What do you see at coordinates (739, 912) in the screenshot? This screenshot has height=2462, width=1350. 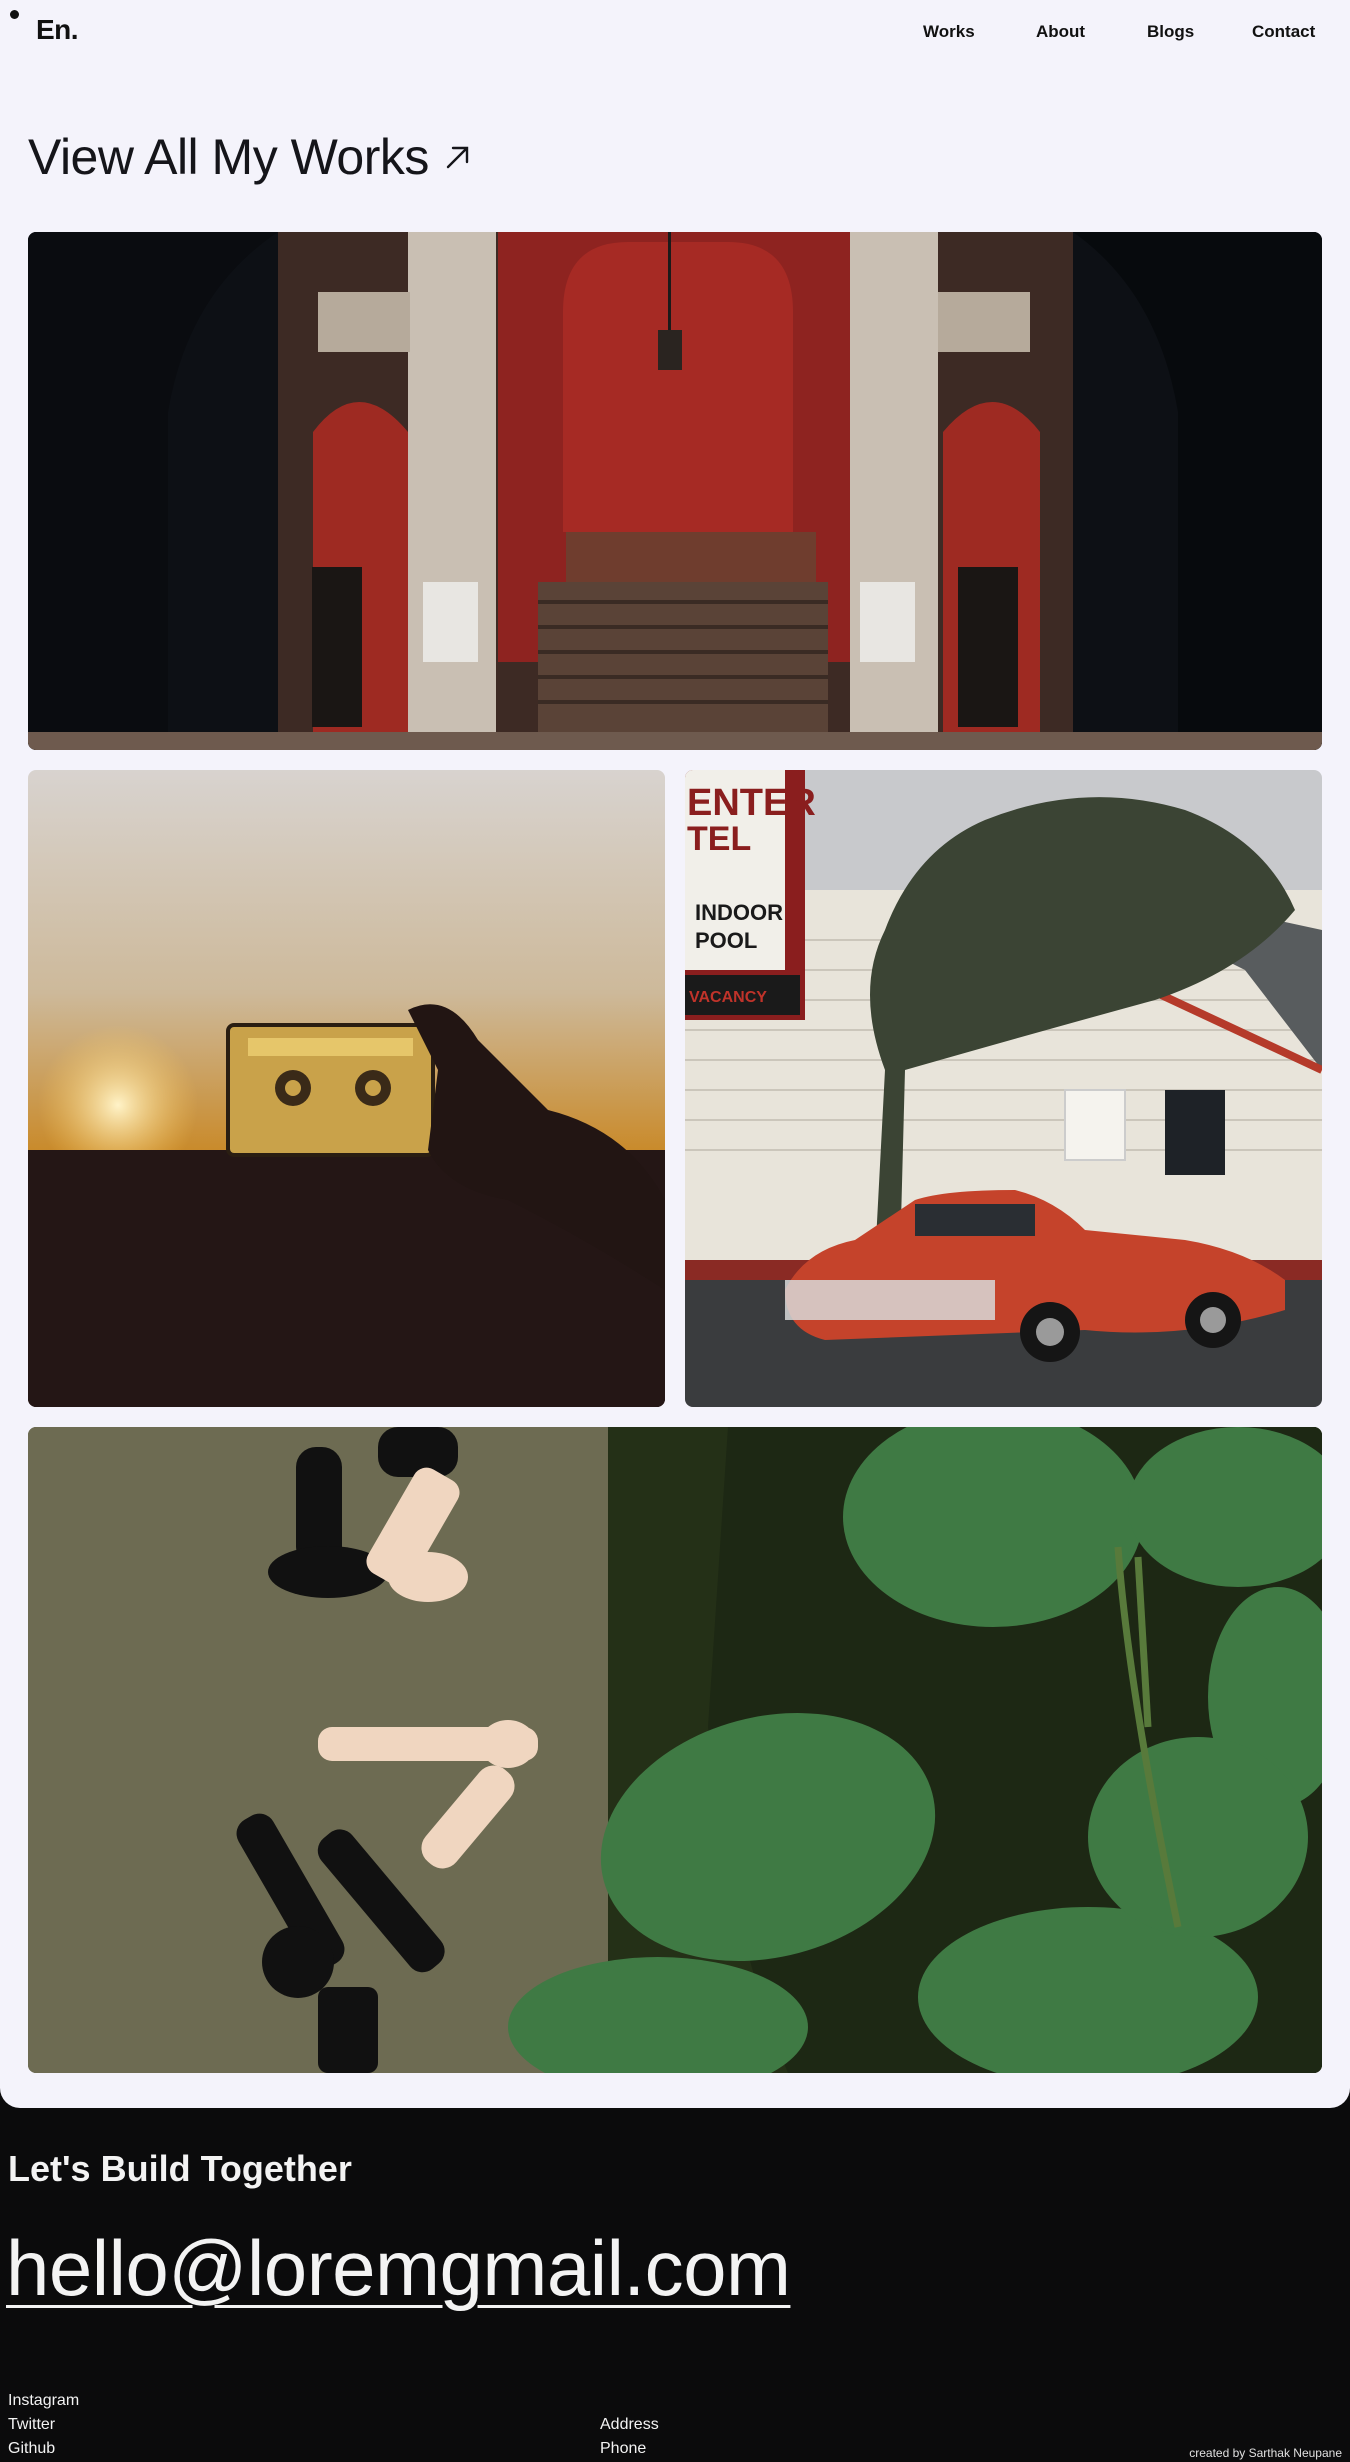 I see `motel-sign-line-3: INDOOR` at bounding box center [739, 912].